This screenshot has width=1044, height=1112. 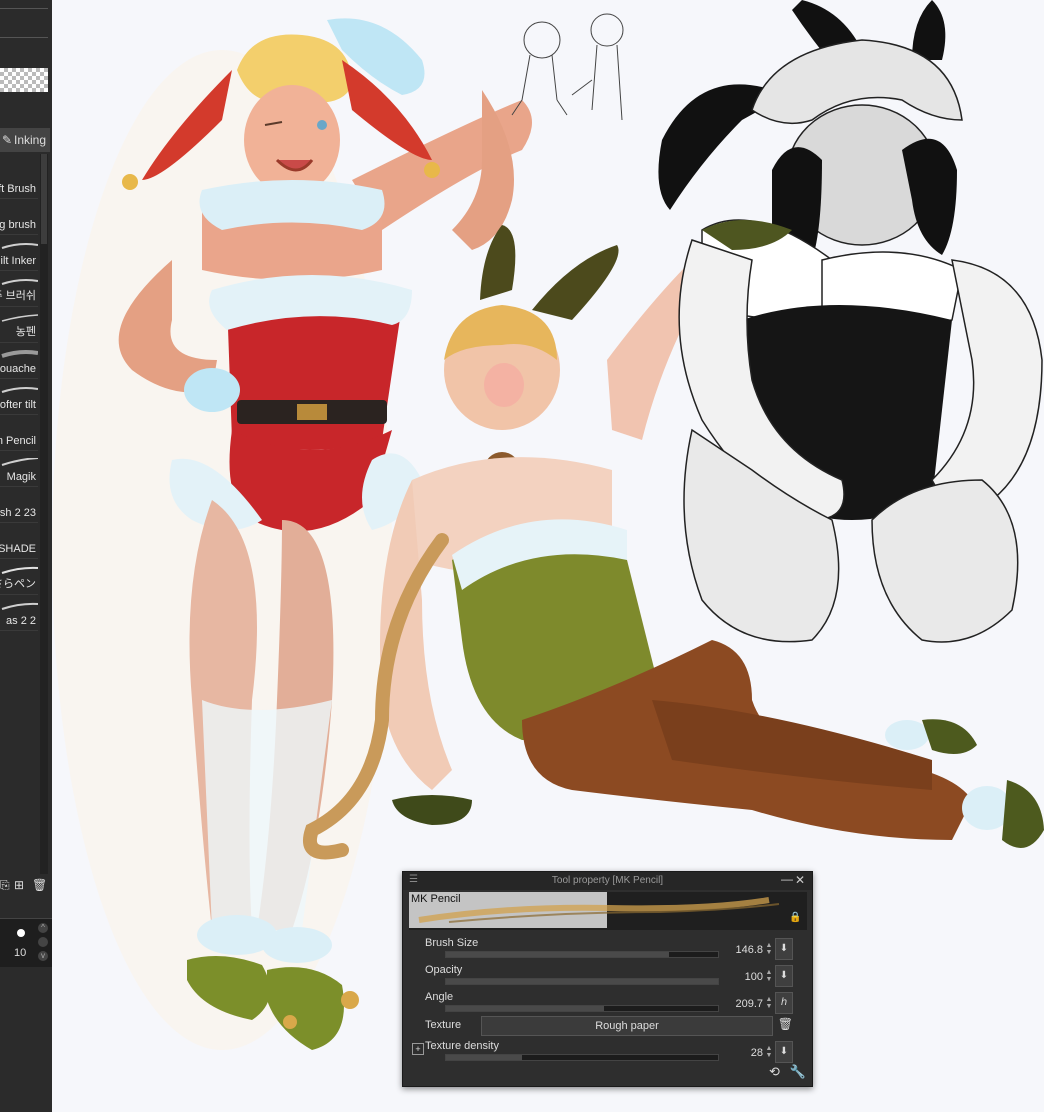 I want to click on brush-item: 농펜, so click(x=19, y=325).